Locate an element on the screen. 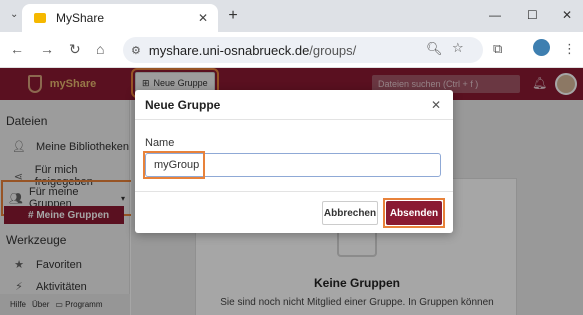 This screenshot has height=315, width=583. tab-search-icon: ⌄ is located at coordinates (14, 14).